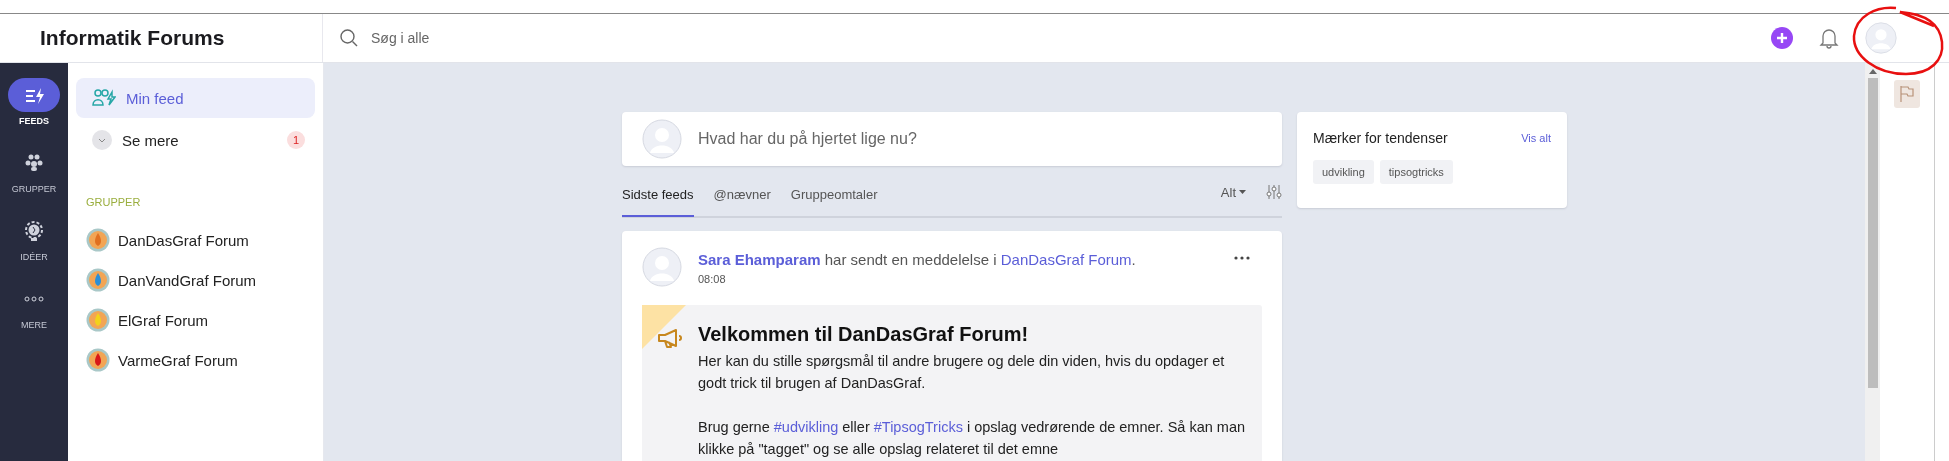 Image resolution: width=1949 pixels, height=461 pixels. What do you see at coordinates (712, 279) in the screenshot?
I see `post-time: 08:08` at bounding box center [712, 279].